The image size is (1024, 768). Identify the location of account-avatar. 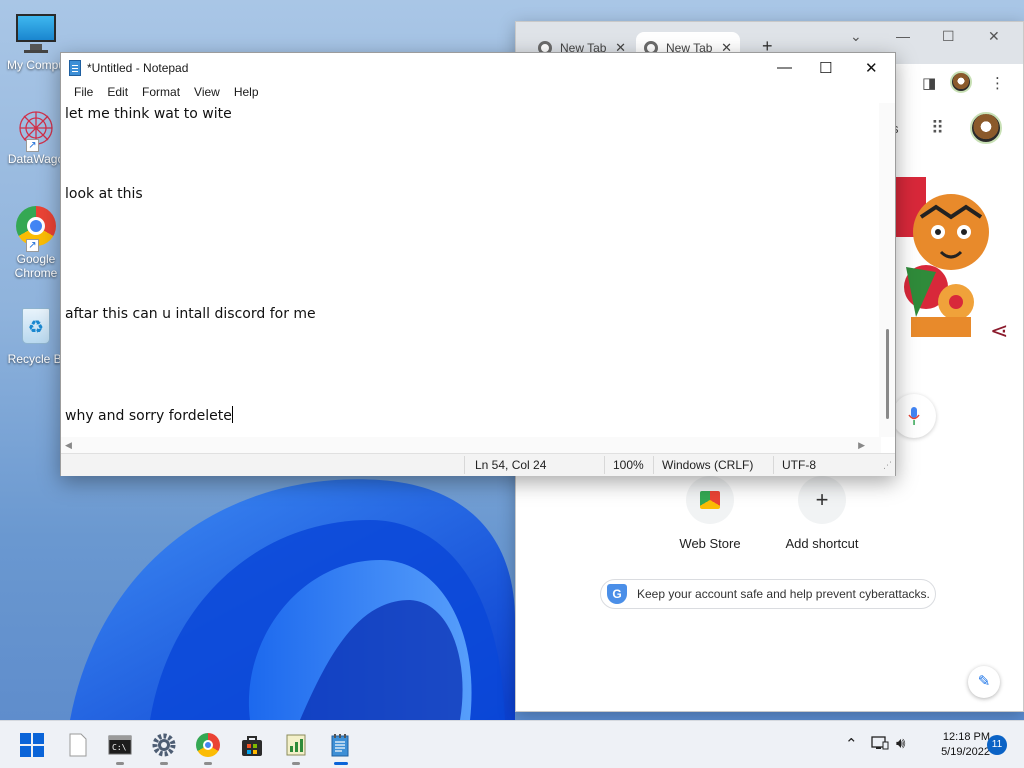
(986, 128).